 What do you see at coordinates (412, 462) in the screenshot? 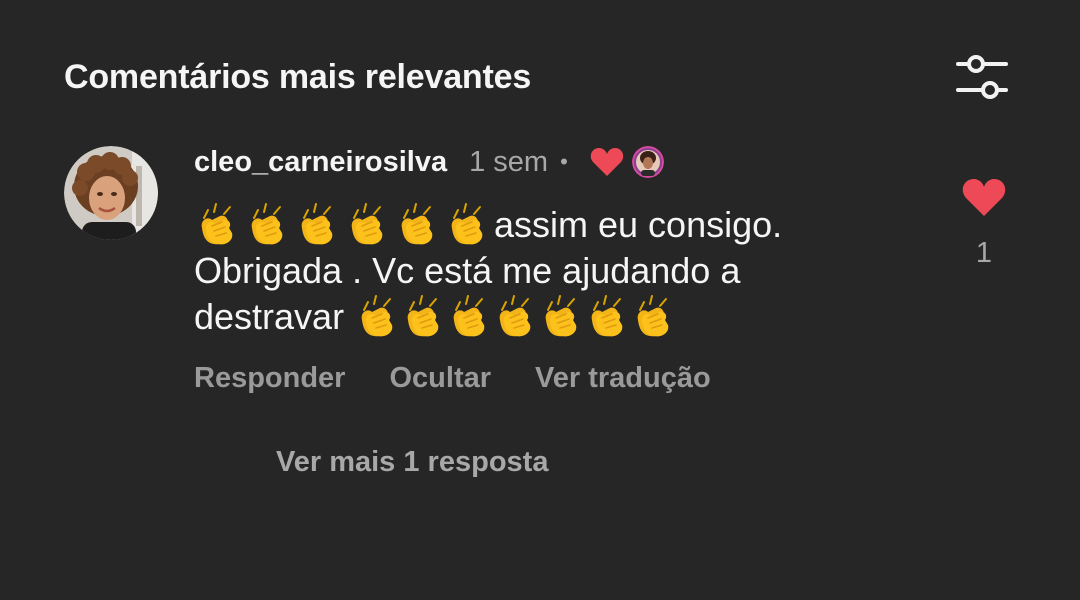
I see `view-more-replies-button: Ver mais 1 resposta` at bounding box center [412, 462].